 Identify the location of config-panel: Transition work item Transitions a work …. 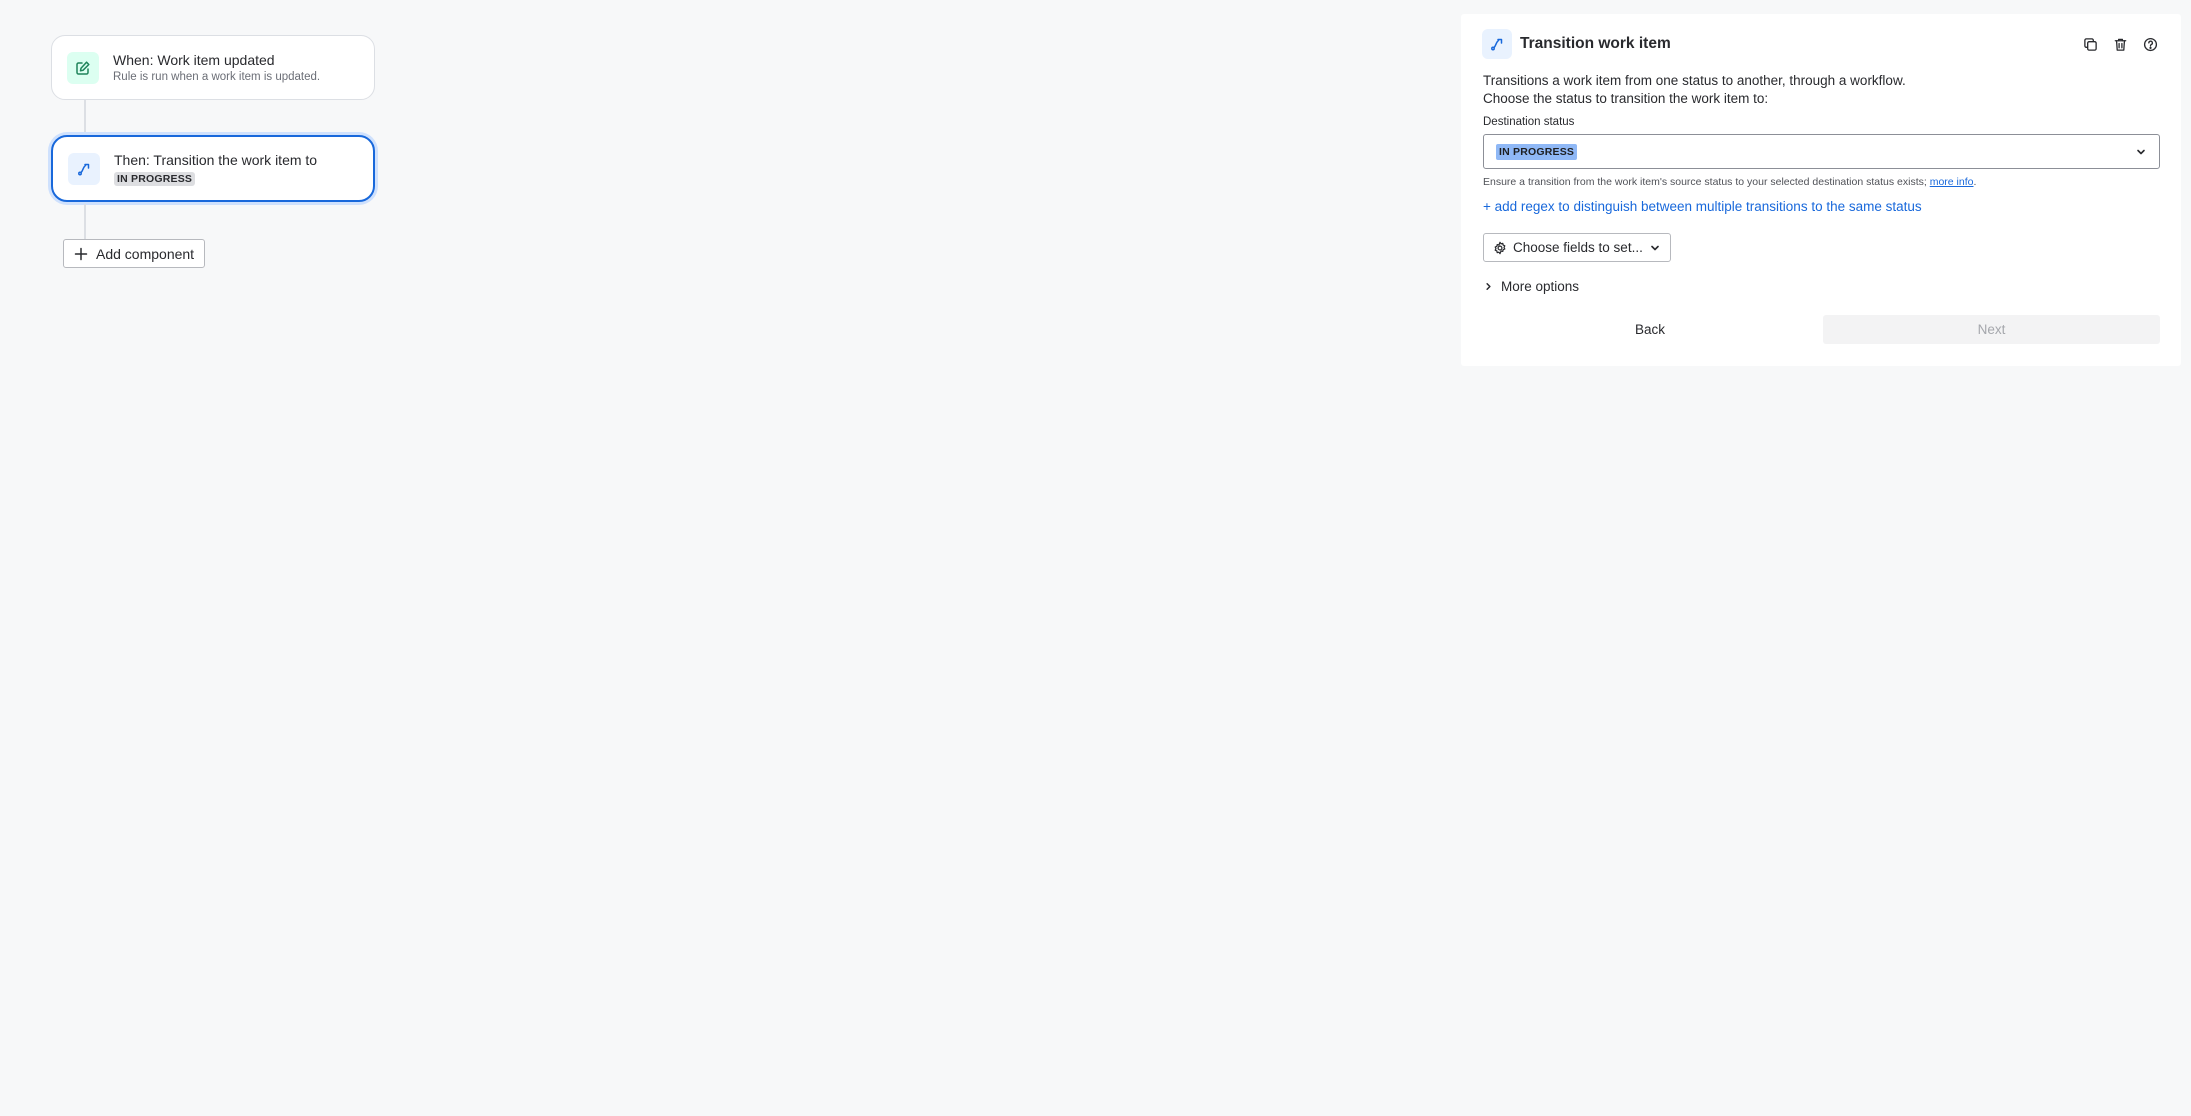
(1821, 190).